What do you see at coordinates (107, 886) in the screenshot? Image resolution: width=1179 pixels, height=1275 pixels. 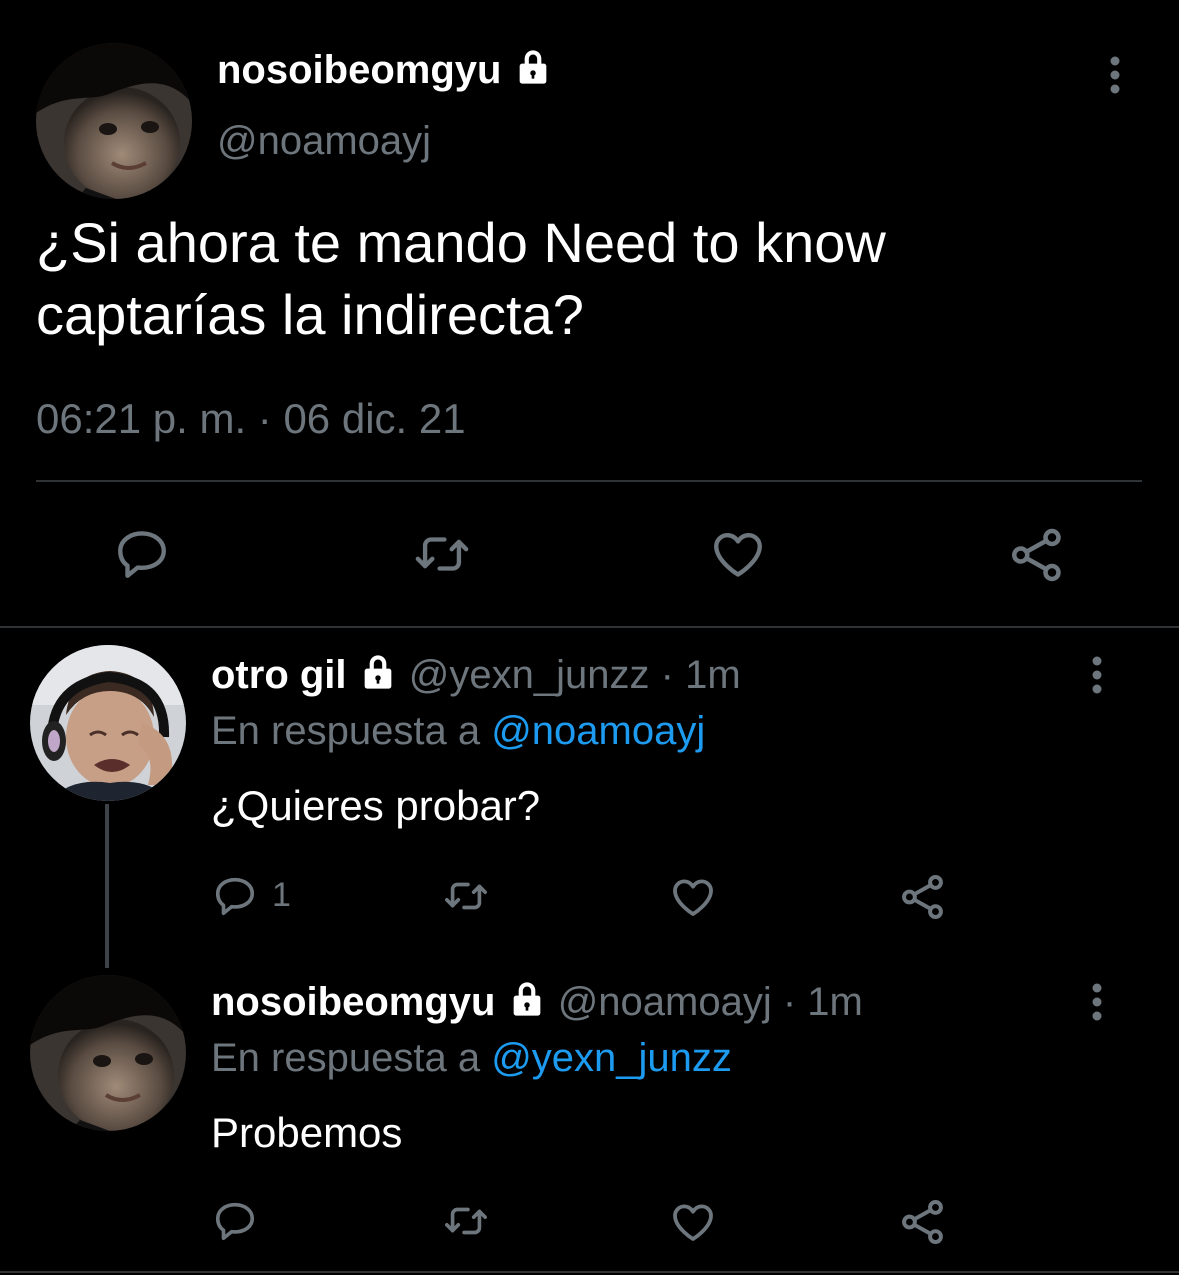 I see `thread-line` at bounding box center [107, 886].